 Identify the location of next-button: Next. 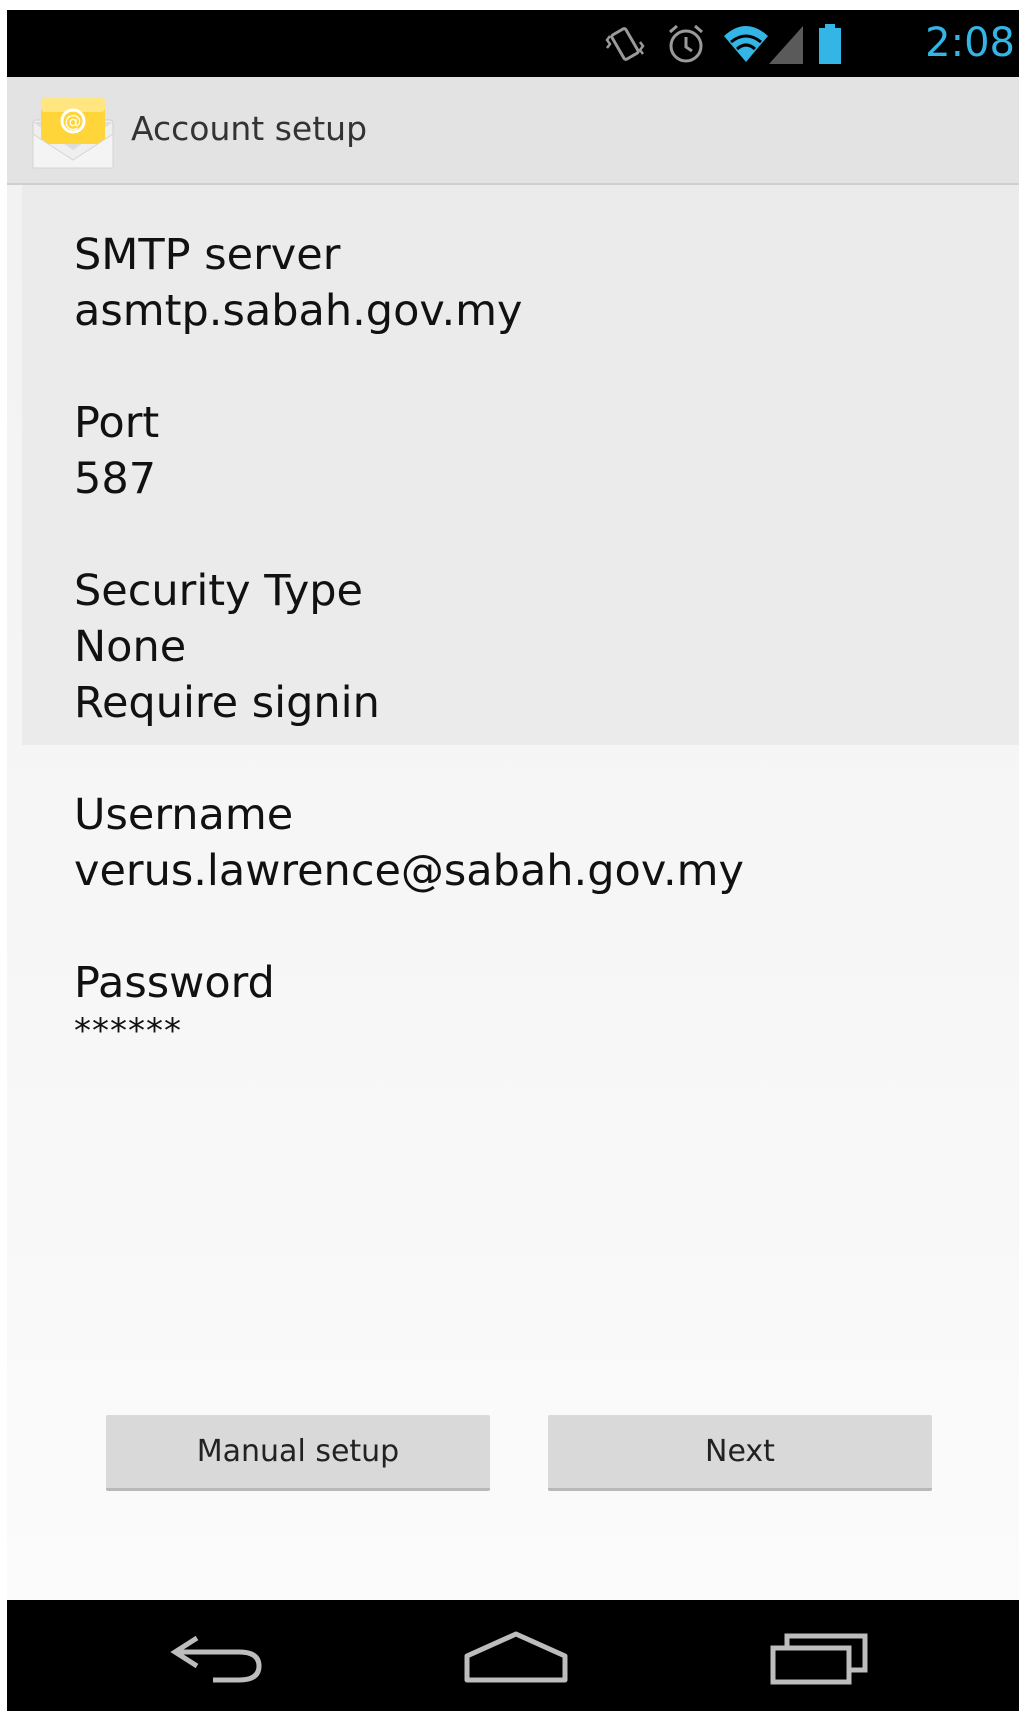
(740, 1453).